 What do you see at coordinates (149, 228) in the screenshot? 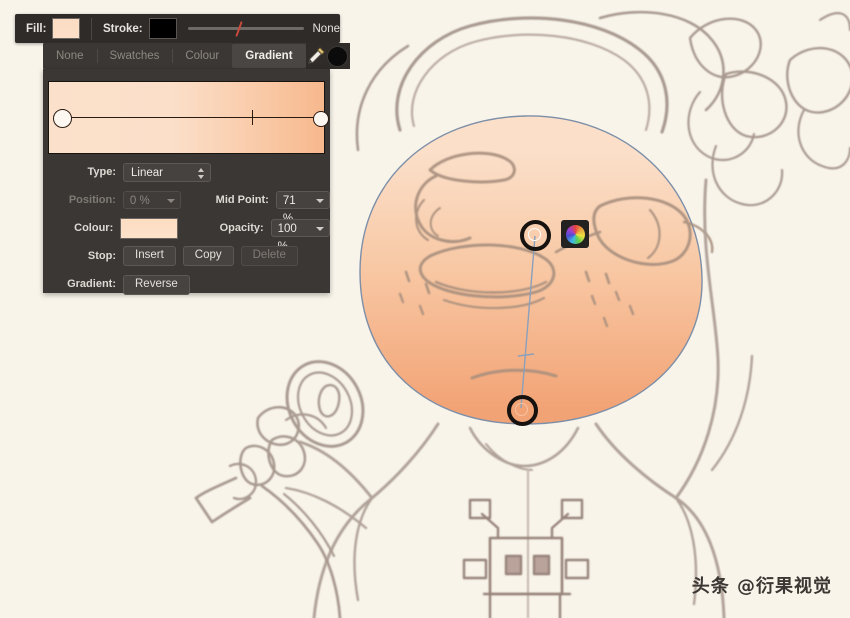
I see `colour-swatch-field` at bounding box center [149, 228].